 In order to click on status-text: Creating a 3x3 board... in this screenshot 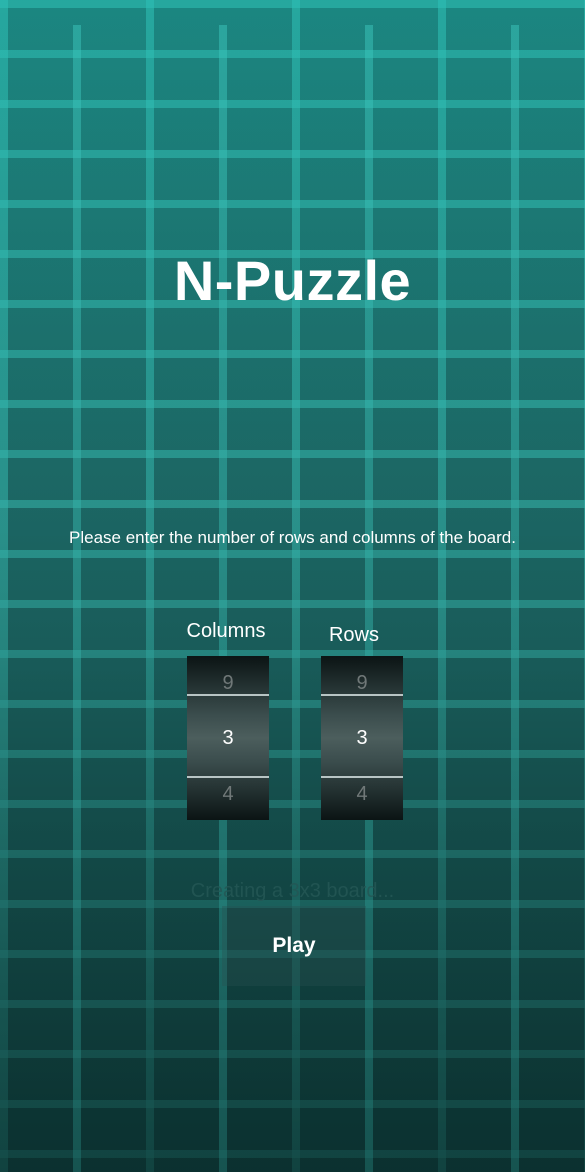, I will do `click(292, 891)`.